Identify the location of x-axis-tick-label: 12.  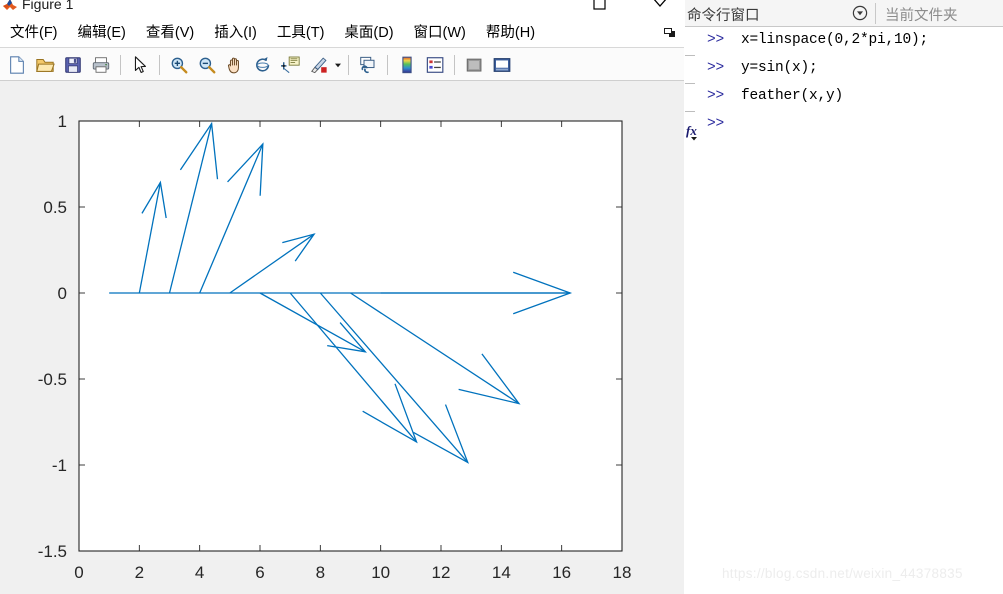
(441, 572).